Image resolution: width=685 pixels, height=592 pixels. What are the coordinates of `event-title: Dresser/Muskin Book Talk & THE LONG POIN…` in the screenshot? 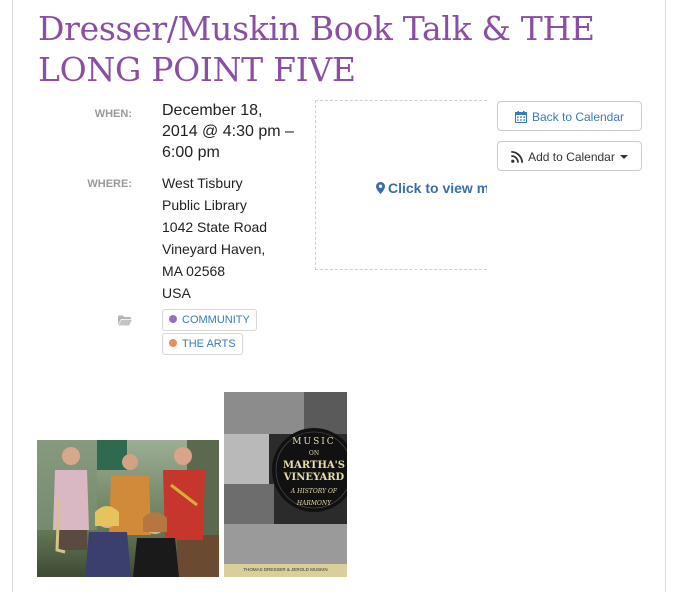 It's located at (316, 49).